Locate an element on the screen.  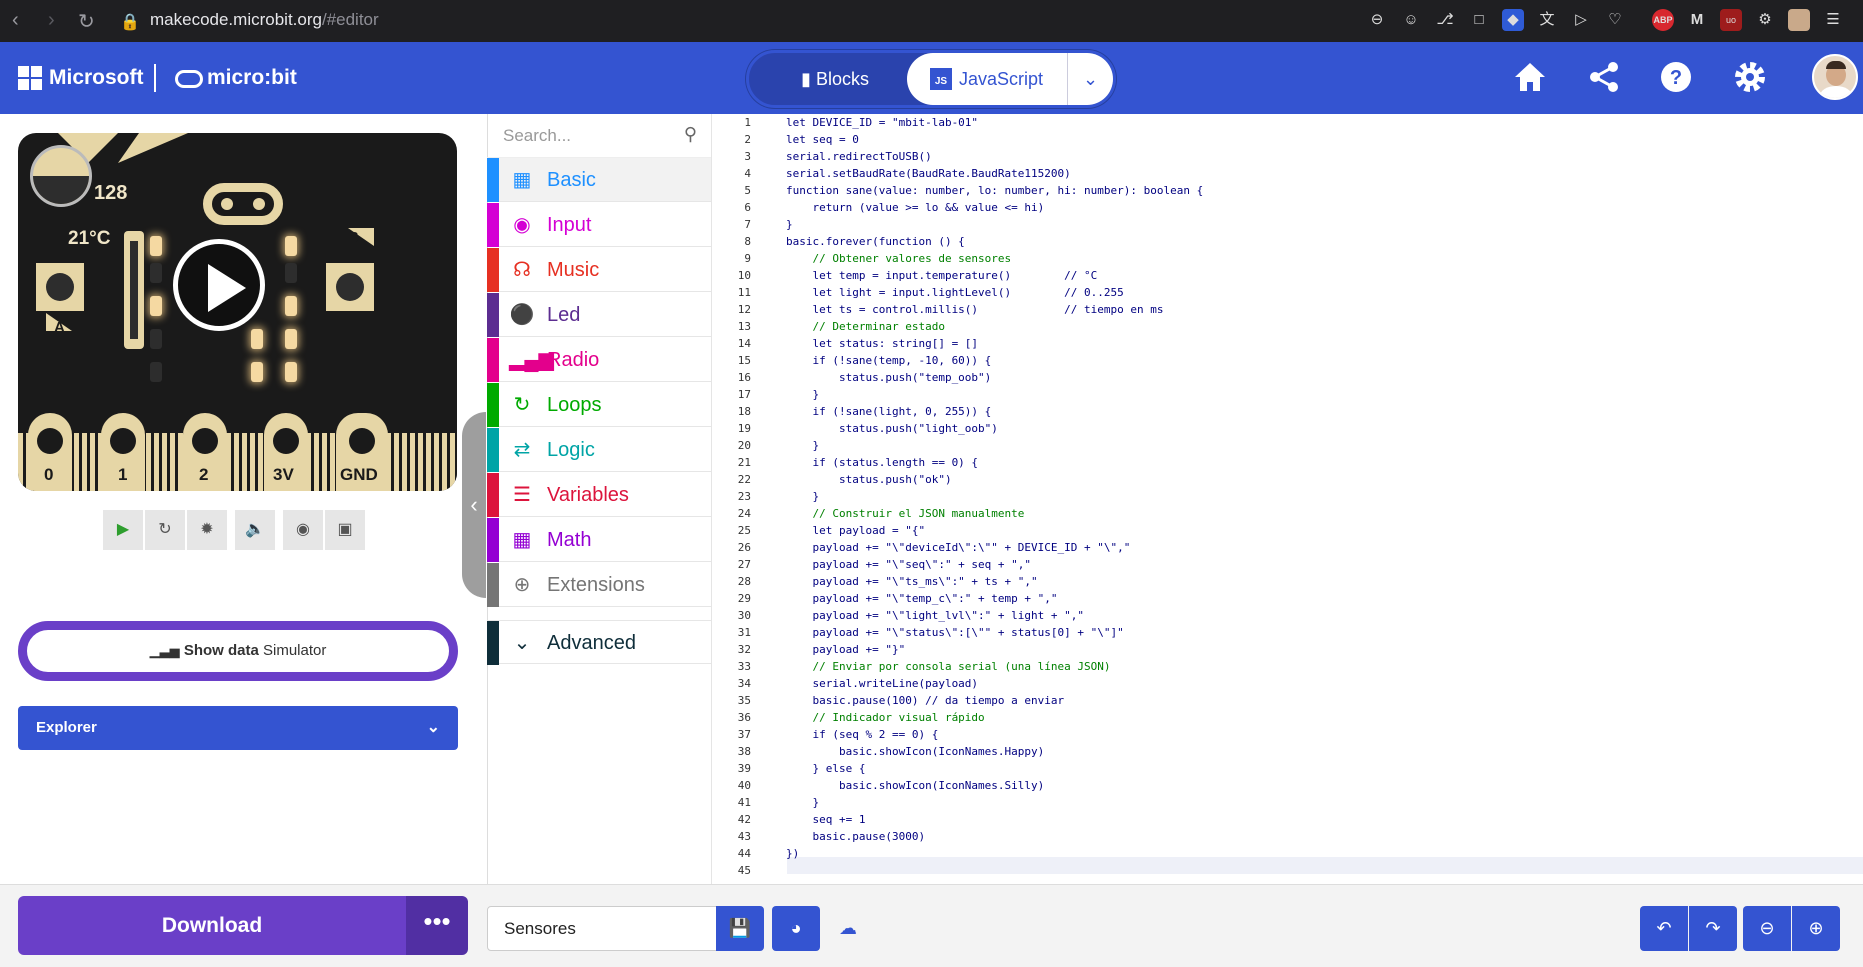
sim-debug-icon: ✹ is located at coordinates (207, 530).